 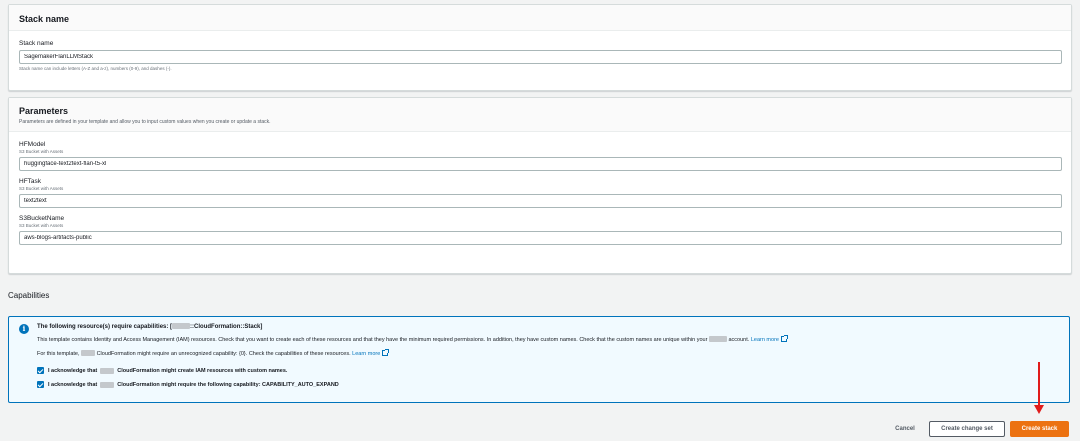 I want to click on param-hftask: HFTask S3 Bucket with Assets, so click(x=540, y=193).